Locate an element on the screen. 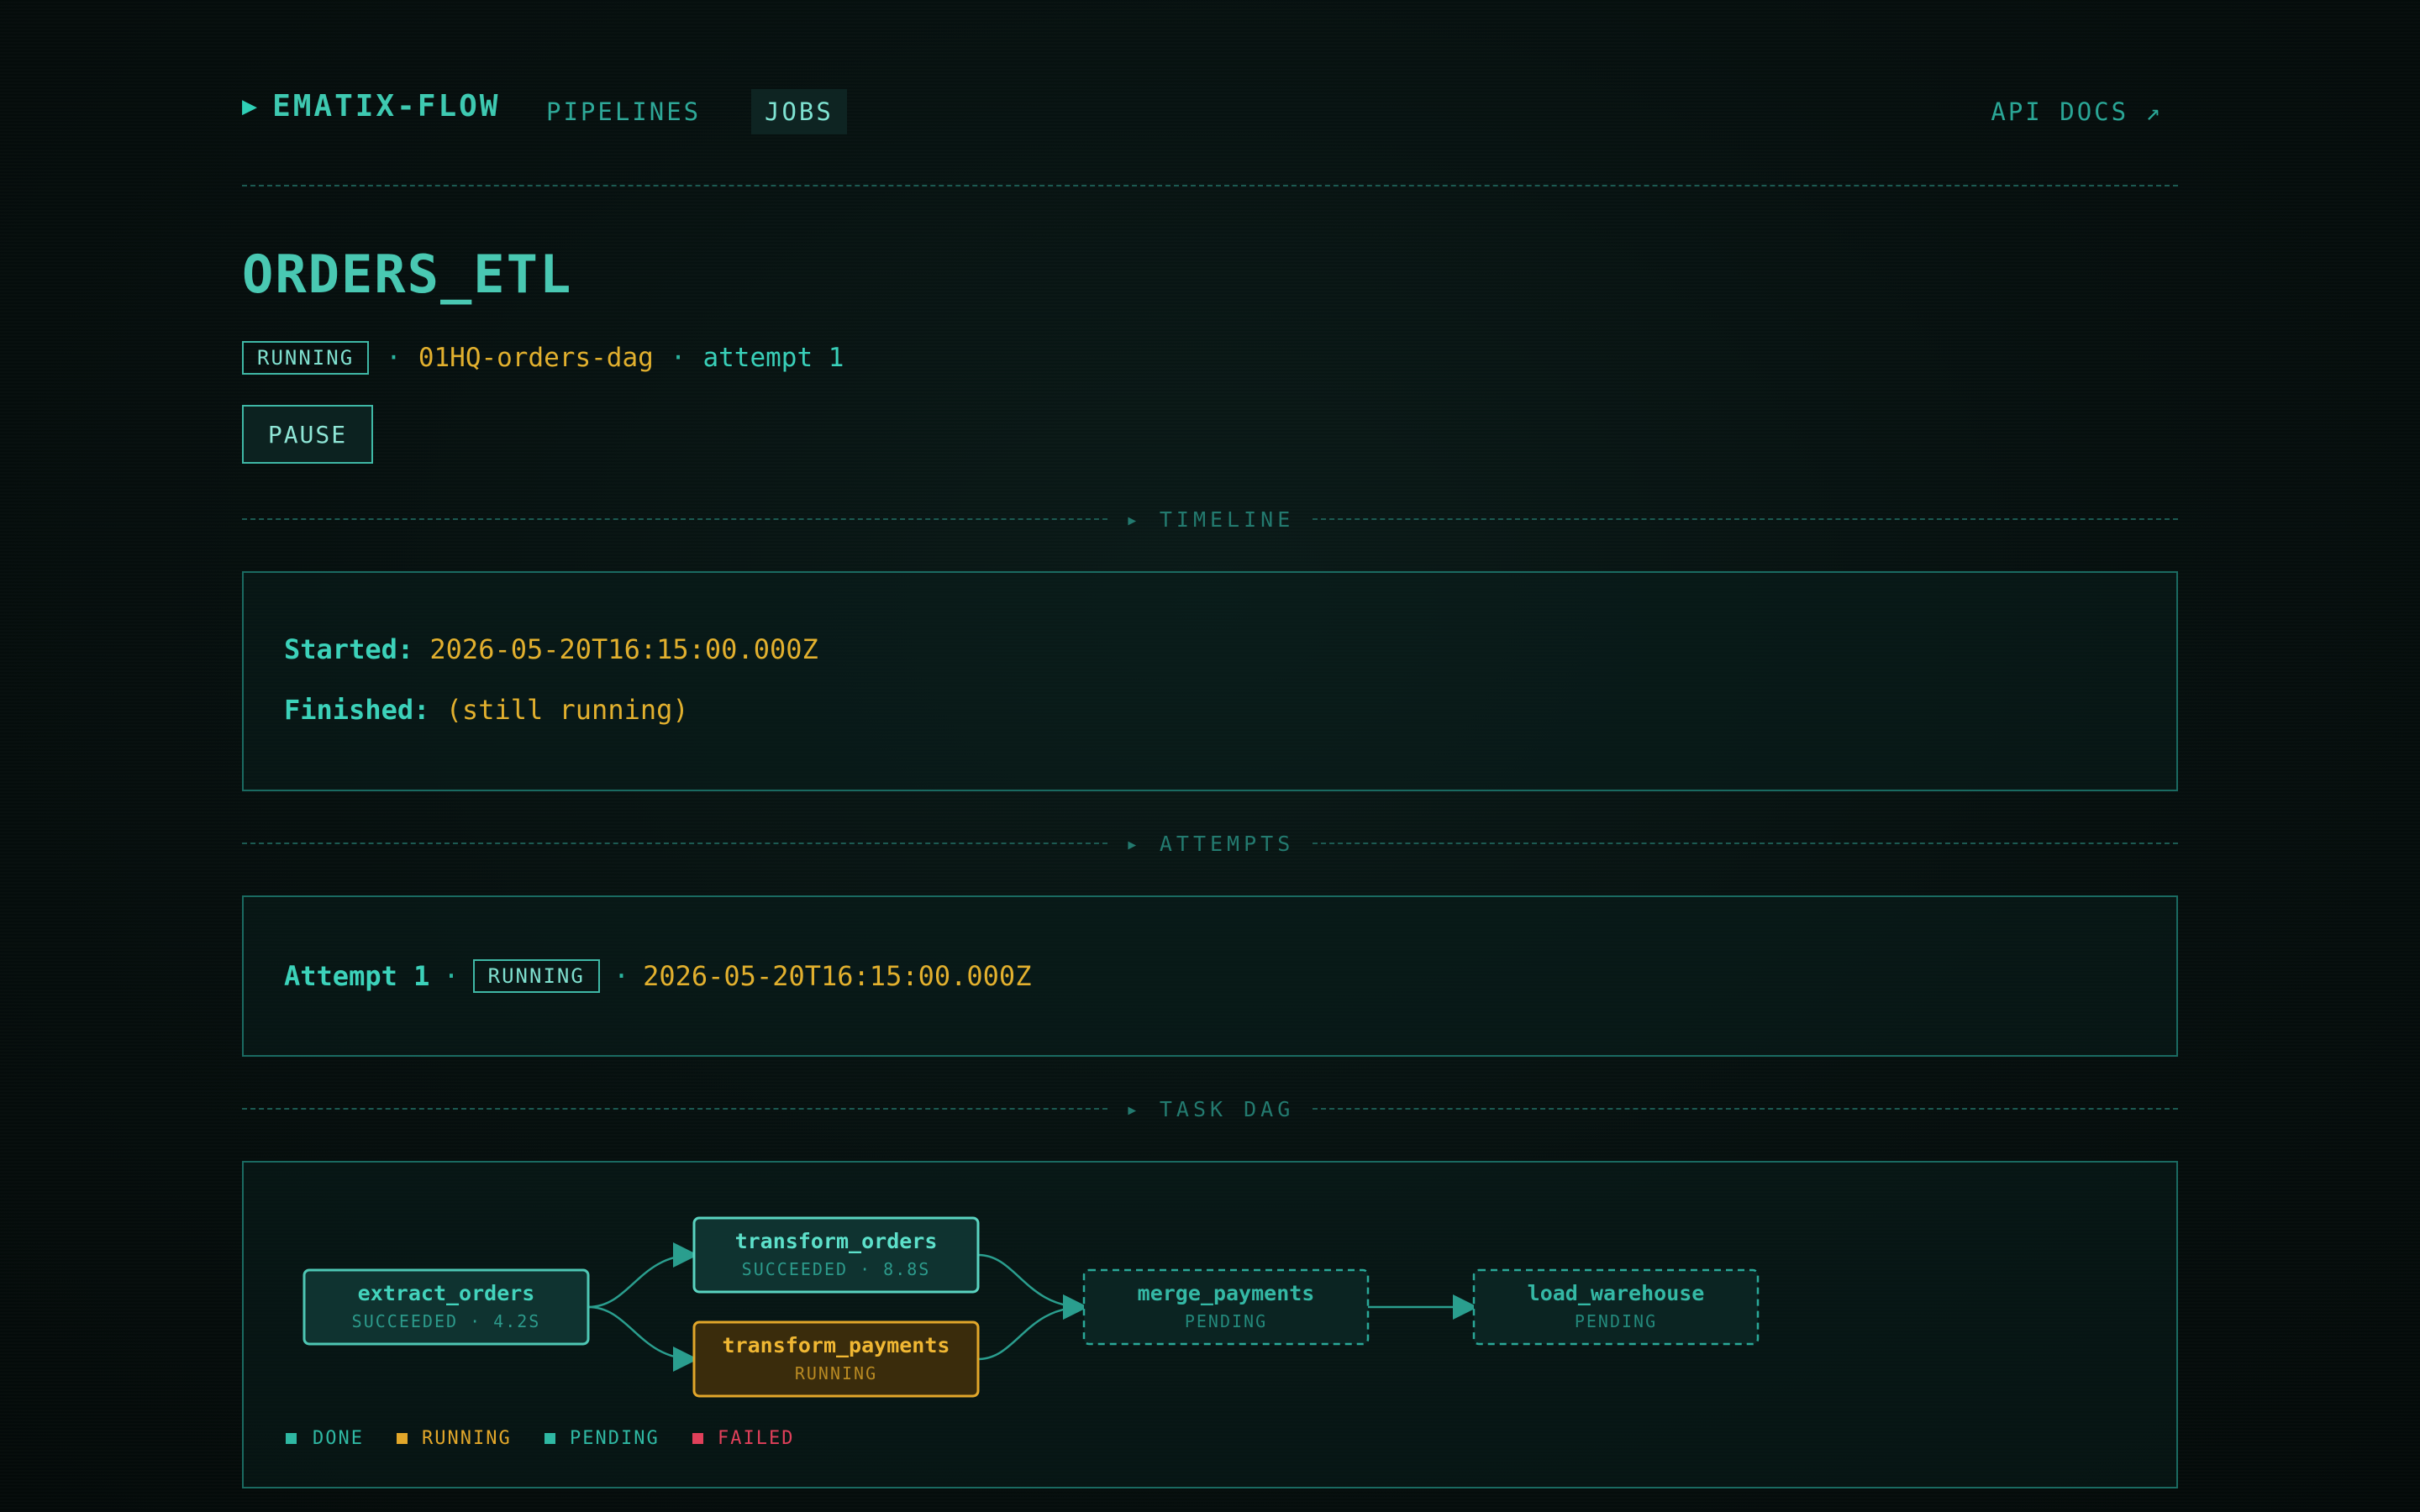 The image size is (2420, 1512). started-row: Started: 2026-05-20T16:15:00.000Z is located at coordinates (551, 649).